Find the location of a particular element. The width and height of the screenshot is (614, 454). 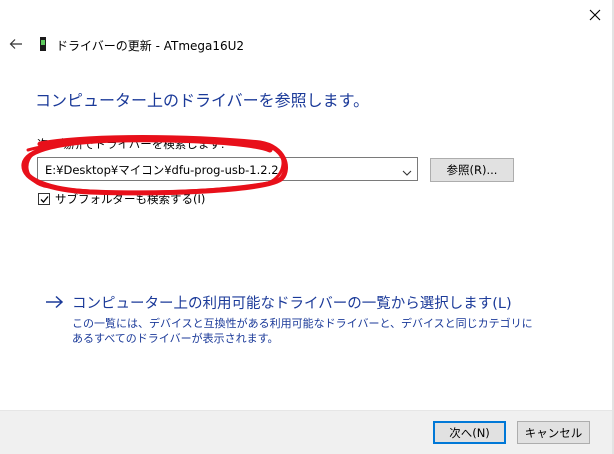

red-circle-annotation is located at coordinates (154, 165).